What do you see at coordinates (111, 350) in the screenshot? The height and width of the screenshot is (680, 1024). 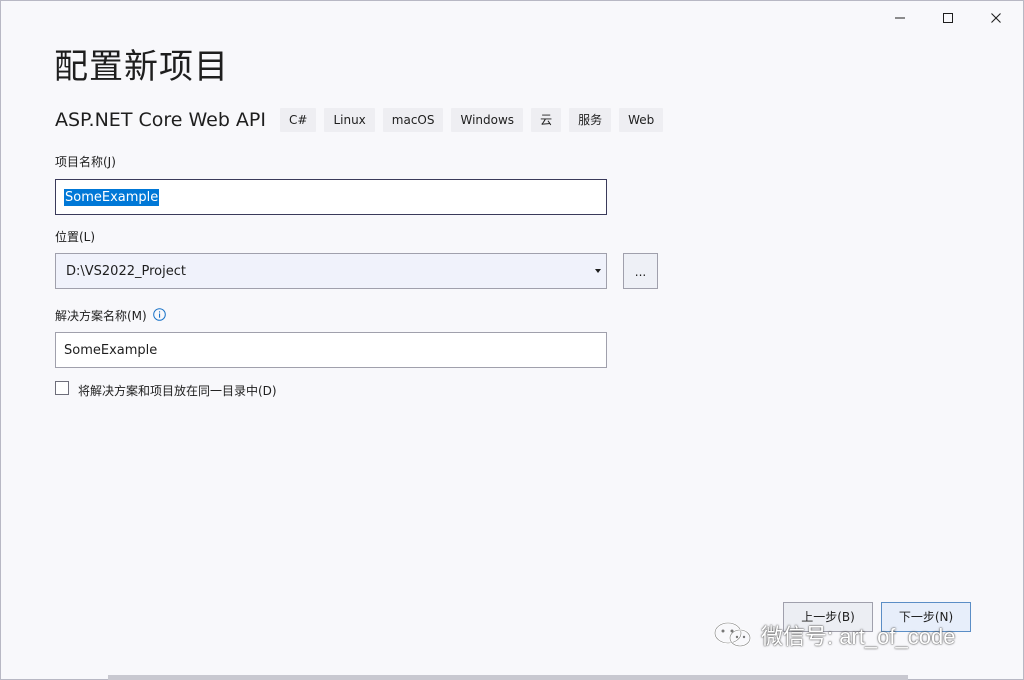 I see `solution-name-value: SomeExample` at bounding box center [111, 350].